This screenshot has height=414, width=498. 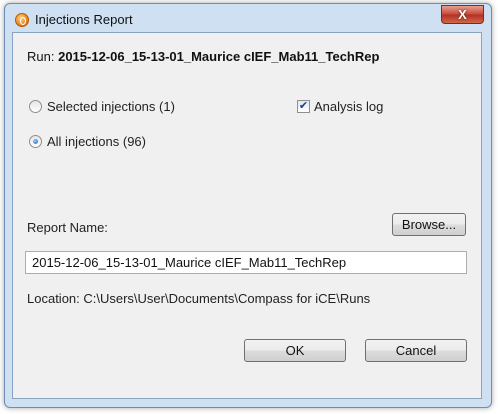 What do you see at coordinates (295, 350) in the screenshot?
I see `ok-button: OK` at bounding box center [295, 350].